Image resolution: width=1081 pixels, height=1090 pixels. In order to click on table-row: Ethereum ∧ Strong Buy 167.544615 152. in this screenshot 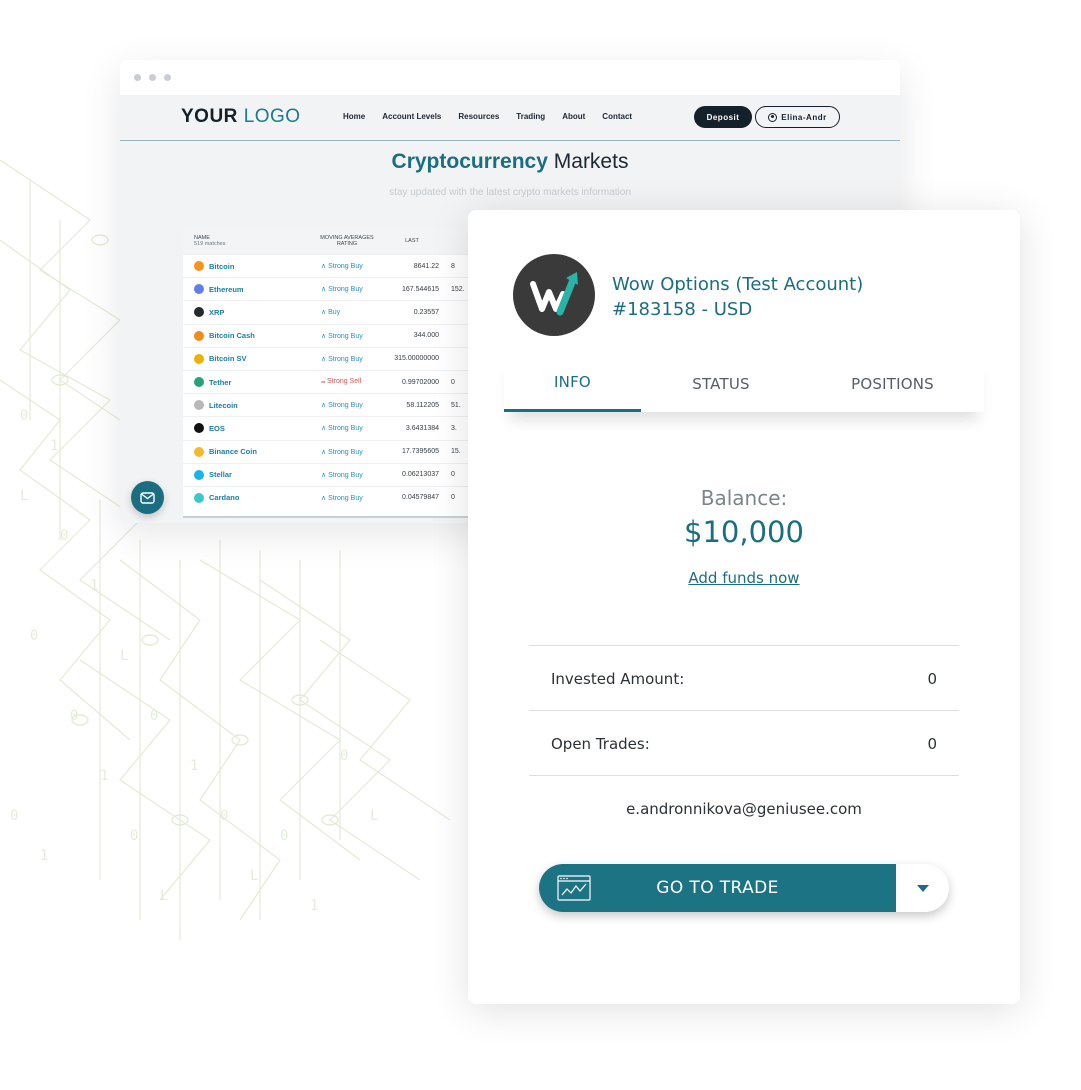, I will do `click(333, 288)`.